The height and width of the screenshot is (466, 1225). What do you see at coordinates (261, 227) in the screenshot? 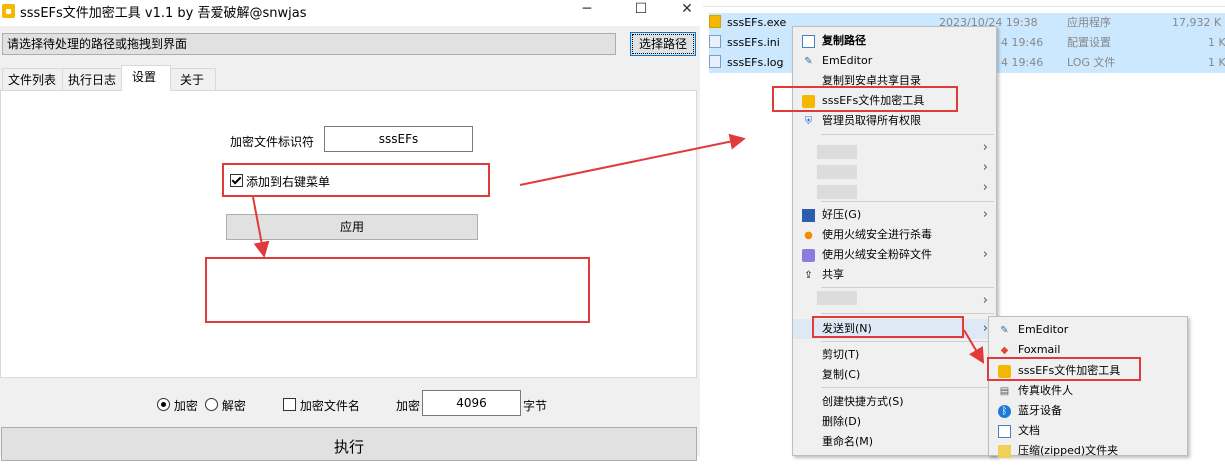
I see `arrow-to-empty-box` at bounding box center [261, 227].